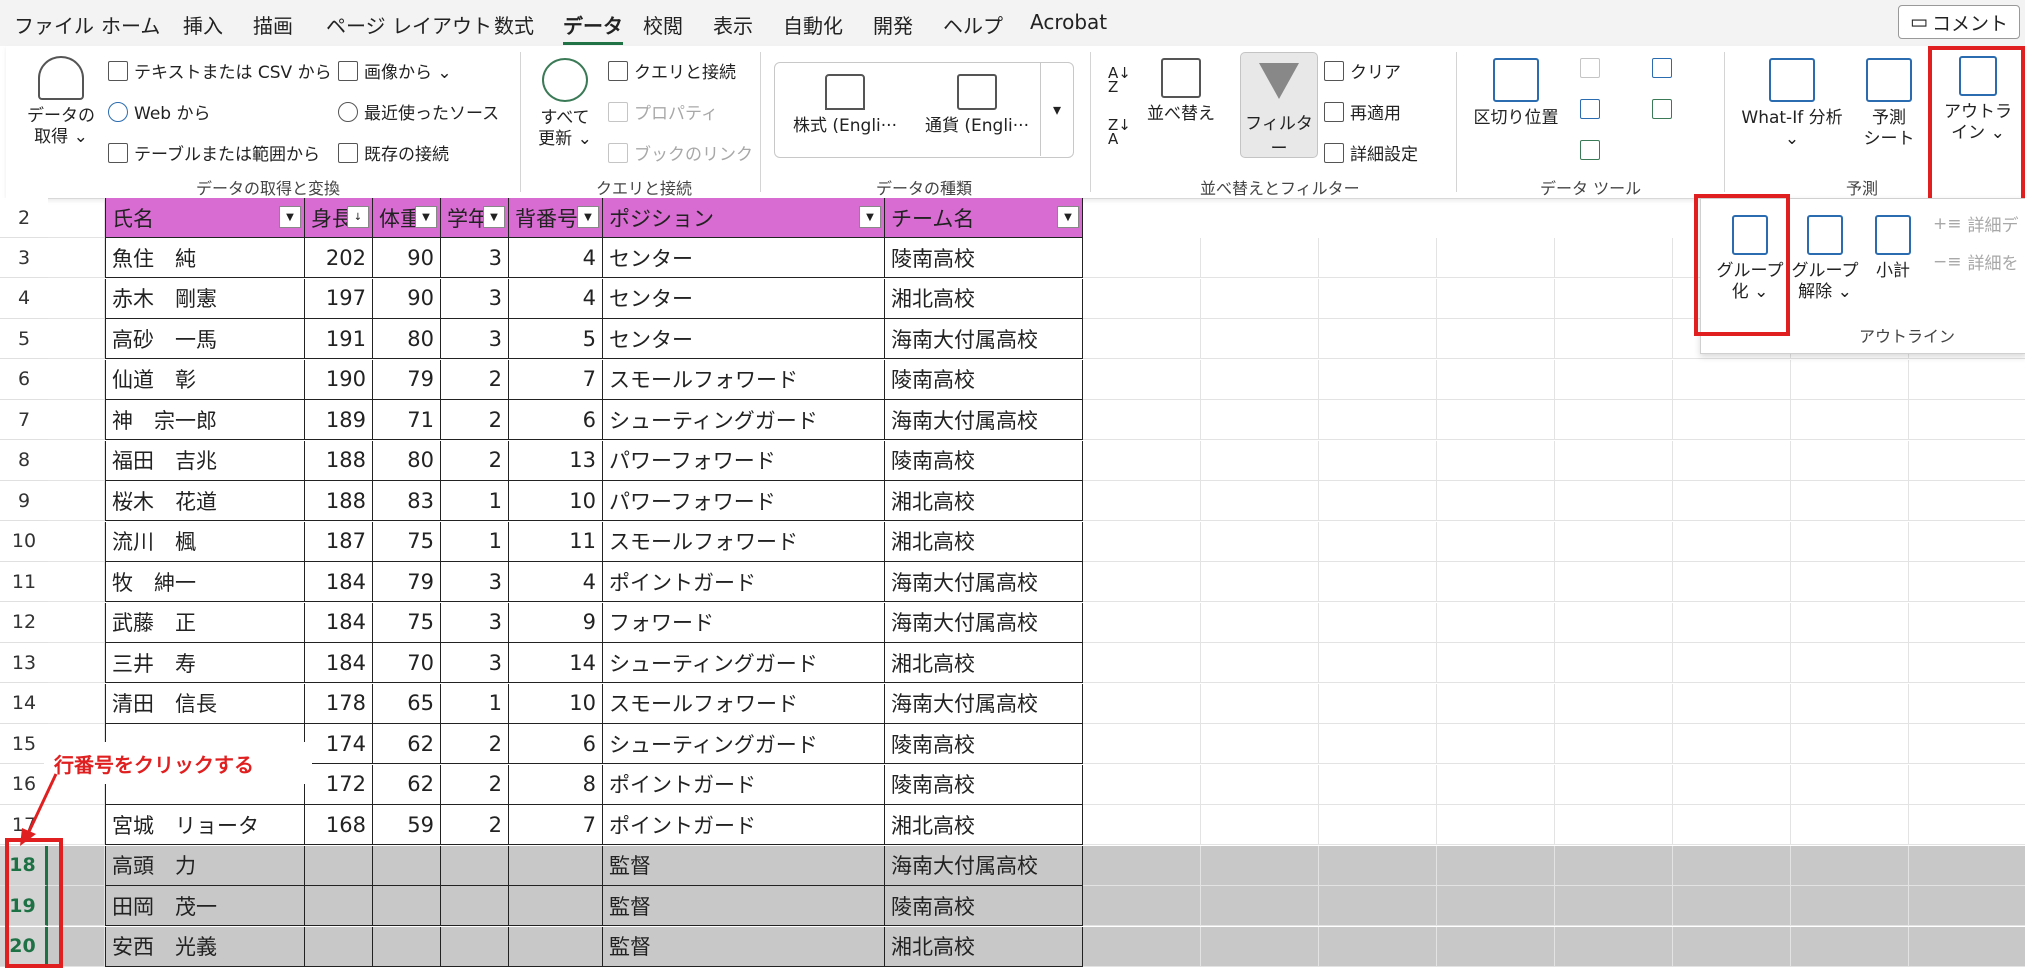 The image size is (2025, 976). What do you see at coordinates (407, 703) in the screenshot?
I see `cell-w: 65` at bounding box center [407, 703].